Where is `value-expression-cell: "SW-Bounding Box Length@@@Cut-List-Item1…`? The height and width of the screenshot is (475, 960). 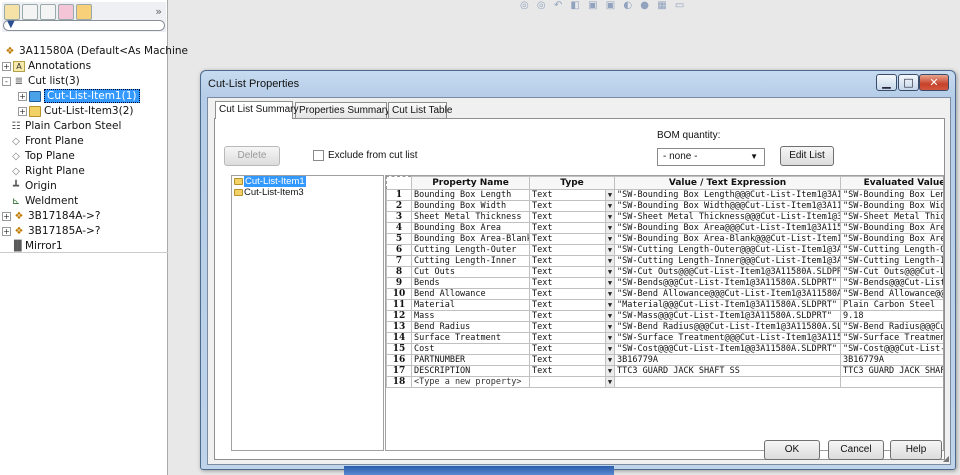 value-expression-cell: "SW-Bounding Box Length@@@Cut-List-Item1… is located at coordinates (727, 195).